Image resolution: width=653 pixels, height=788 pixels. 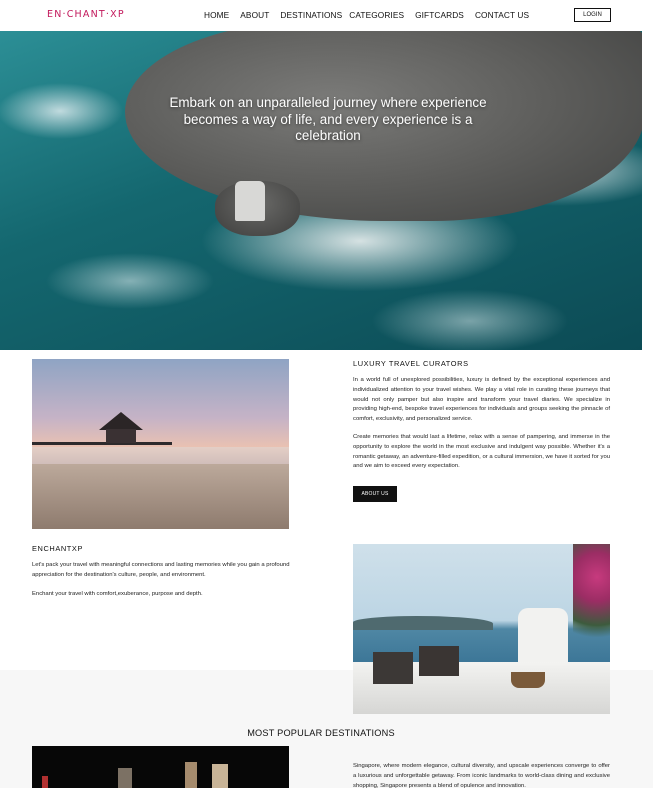 What do you see at coordinates (86, 14) in the screenshot?
I see `site-logo: EN·CHANT·XP` at bounding box center [86, 14].